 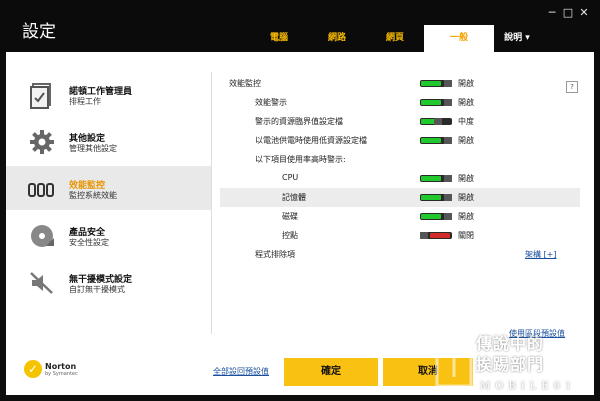 What do you see at coordinates (93, 195) in the screenshot?
I see `sidebar-item-subtitle: 監控系統效能` at bounding box center [93, 195].